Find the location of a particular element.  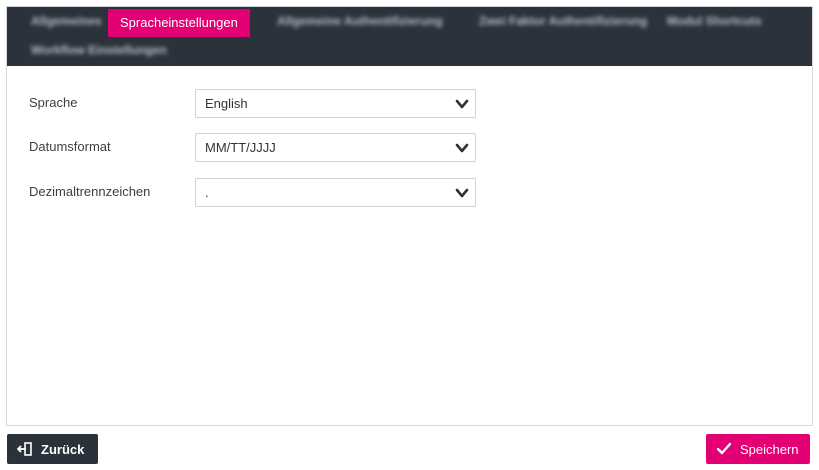

language-value: English is located at coordinates (226, 103).